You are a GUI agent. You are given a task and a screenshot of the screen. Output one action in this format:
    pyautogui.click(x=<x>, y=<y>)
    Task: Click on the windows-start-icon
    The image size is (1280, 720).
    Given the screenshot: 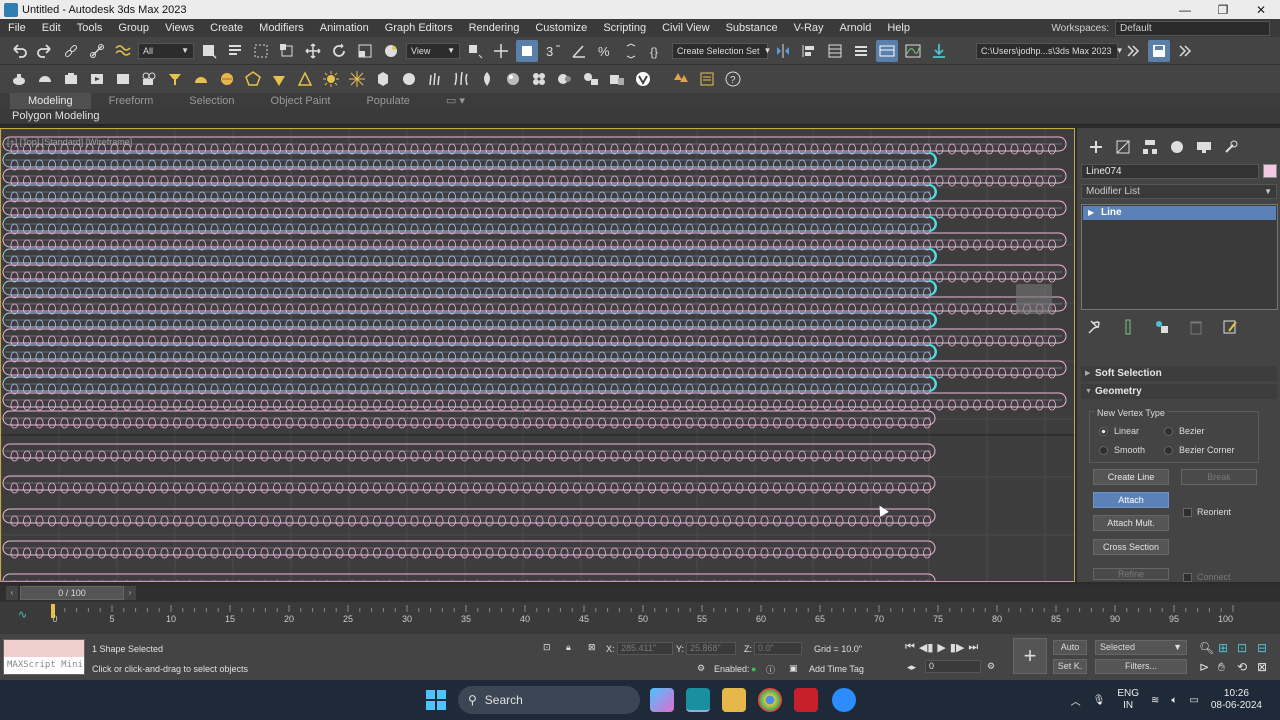 What is the action you would take?
    pyautogui.click(x=436, y=700)
    